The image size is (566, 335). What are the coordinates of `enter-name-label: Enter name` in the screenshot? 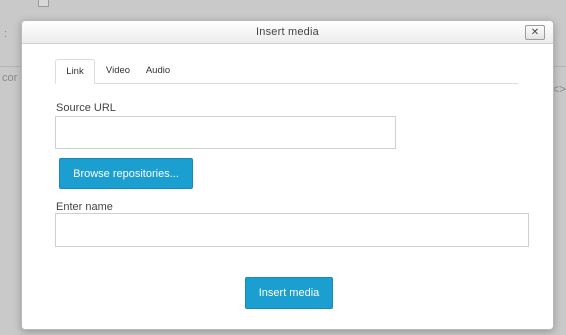 It's located at (84, 207).